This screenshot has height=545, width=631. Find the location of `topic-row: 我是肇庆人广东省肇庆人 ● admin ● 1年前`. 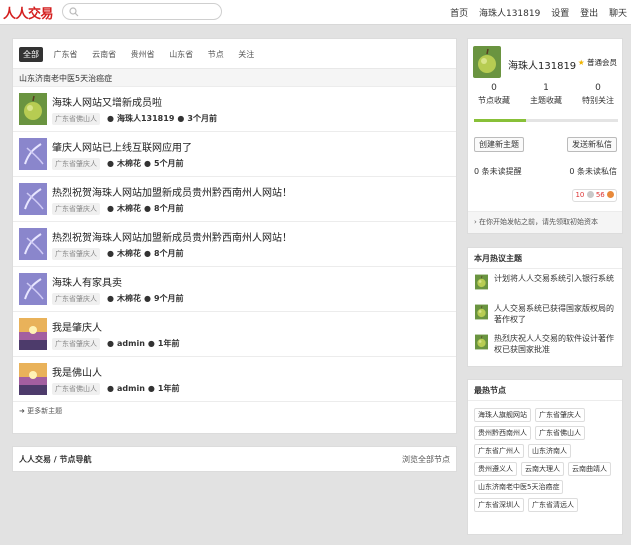

topic-row: 我是肇庆人广东省肇庆人 ● admin ● 1年前 is located at coordinates (234, 334).